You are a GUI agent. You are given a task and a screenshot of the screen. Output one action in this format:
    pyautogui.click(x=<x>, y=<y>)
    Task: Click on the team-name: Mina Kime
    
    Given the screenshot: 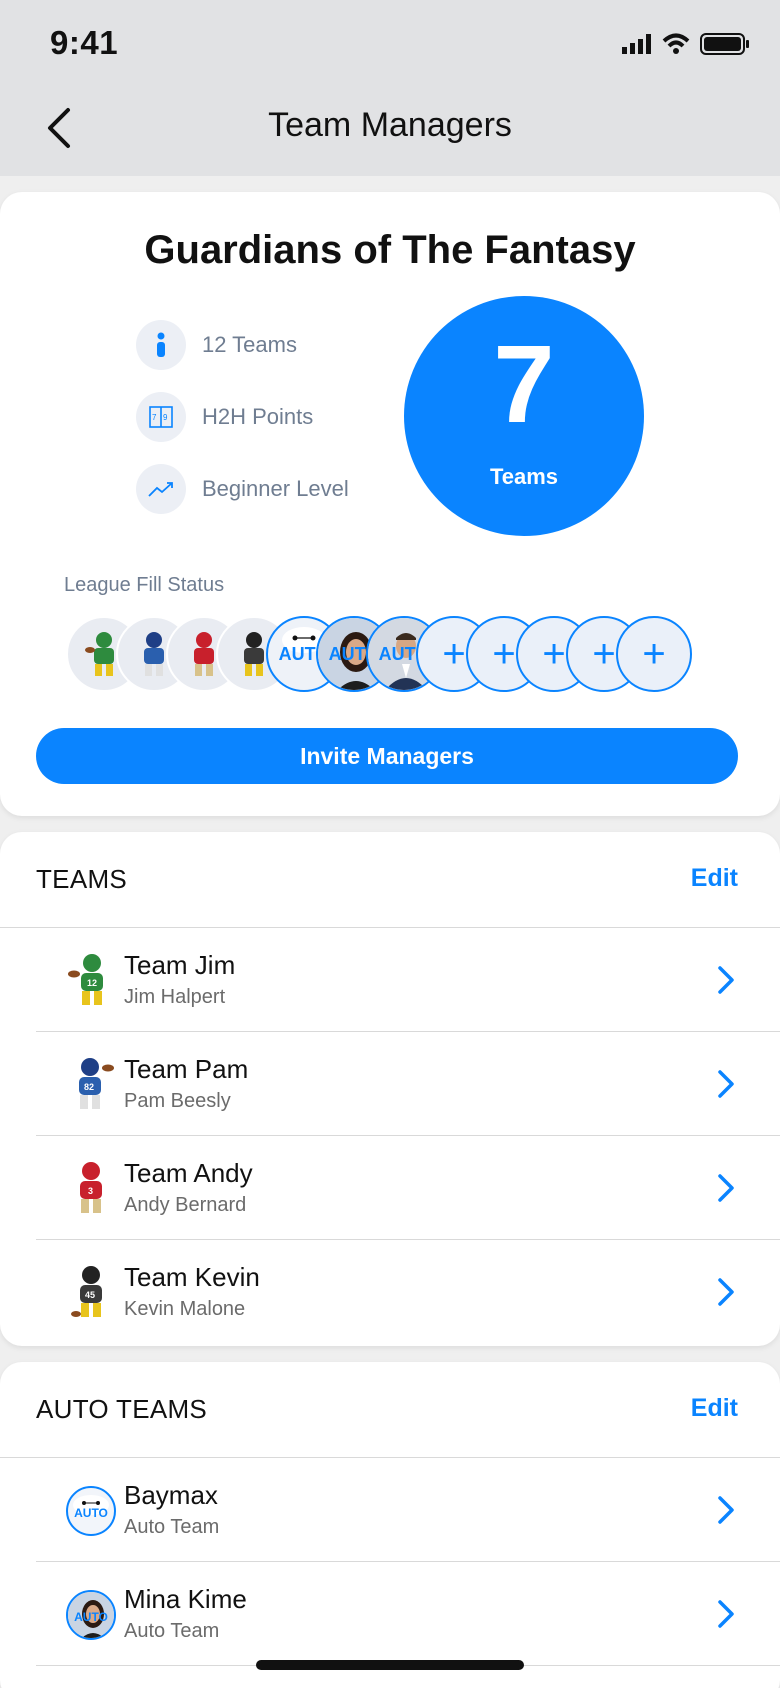 What is the action you would take?
    pyautogui.click(x=185, y=1599)
    